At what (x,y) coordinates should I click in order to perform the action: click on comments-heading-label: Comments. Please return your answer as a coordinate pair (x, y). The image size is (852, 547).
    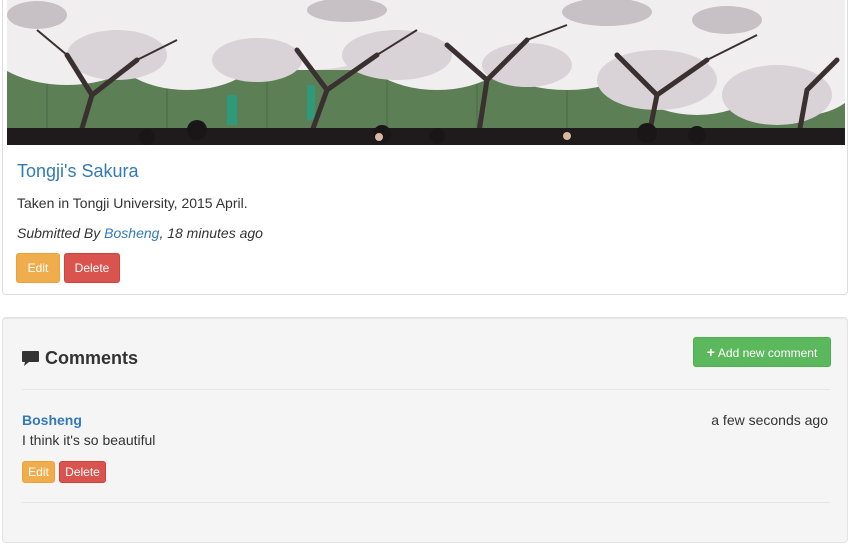
    Looking at the image, I should click on (92, 358).